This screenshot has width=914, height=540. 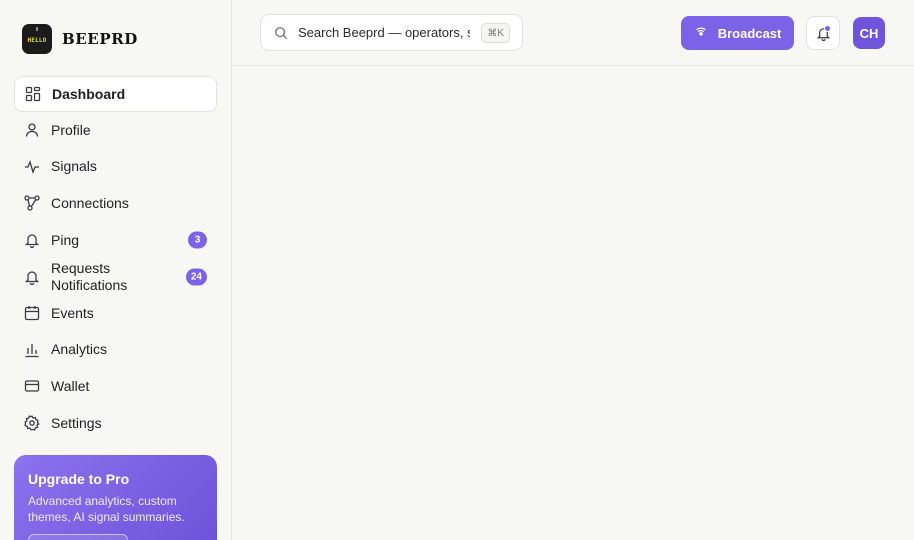 I want to click on sidebar-item-dashboard: Dashboard, so click(x=115, y=94).